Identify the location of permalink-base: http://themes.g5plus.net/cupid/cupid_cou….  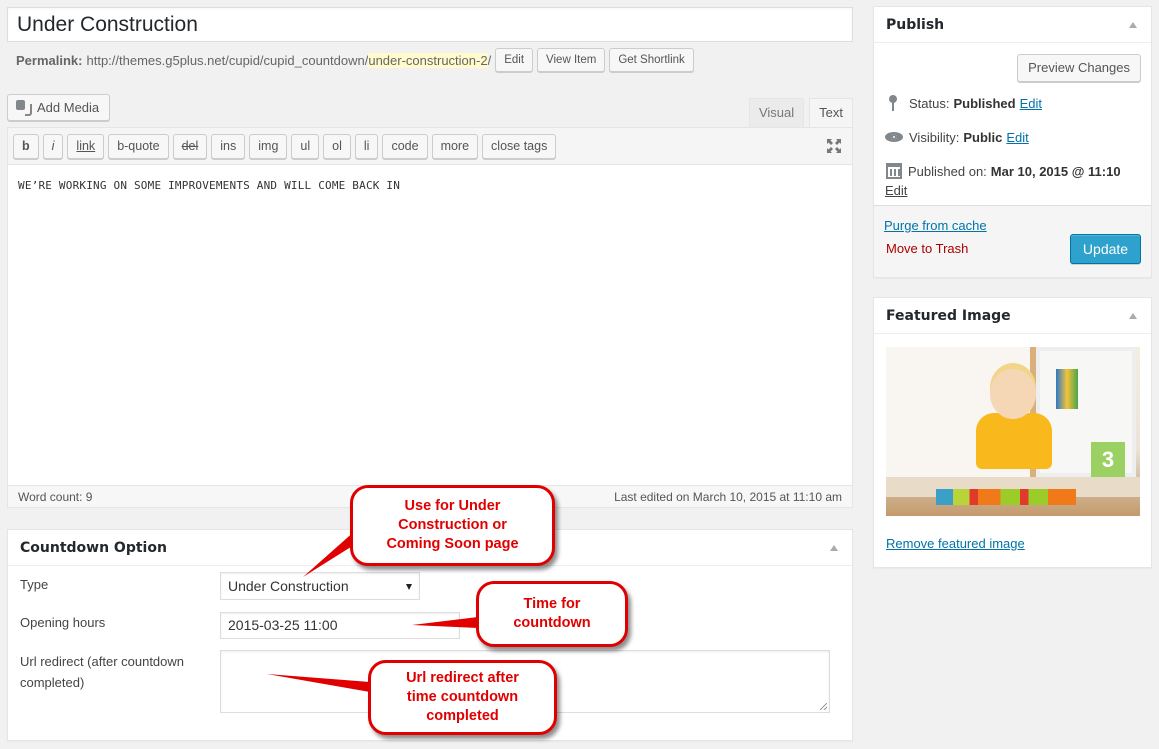
(227, 60).